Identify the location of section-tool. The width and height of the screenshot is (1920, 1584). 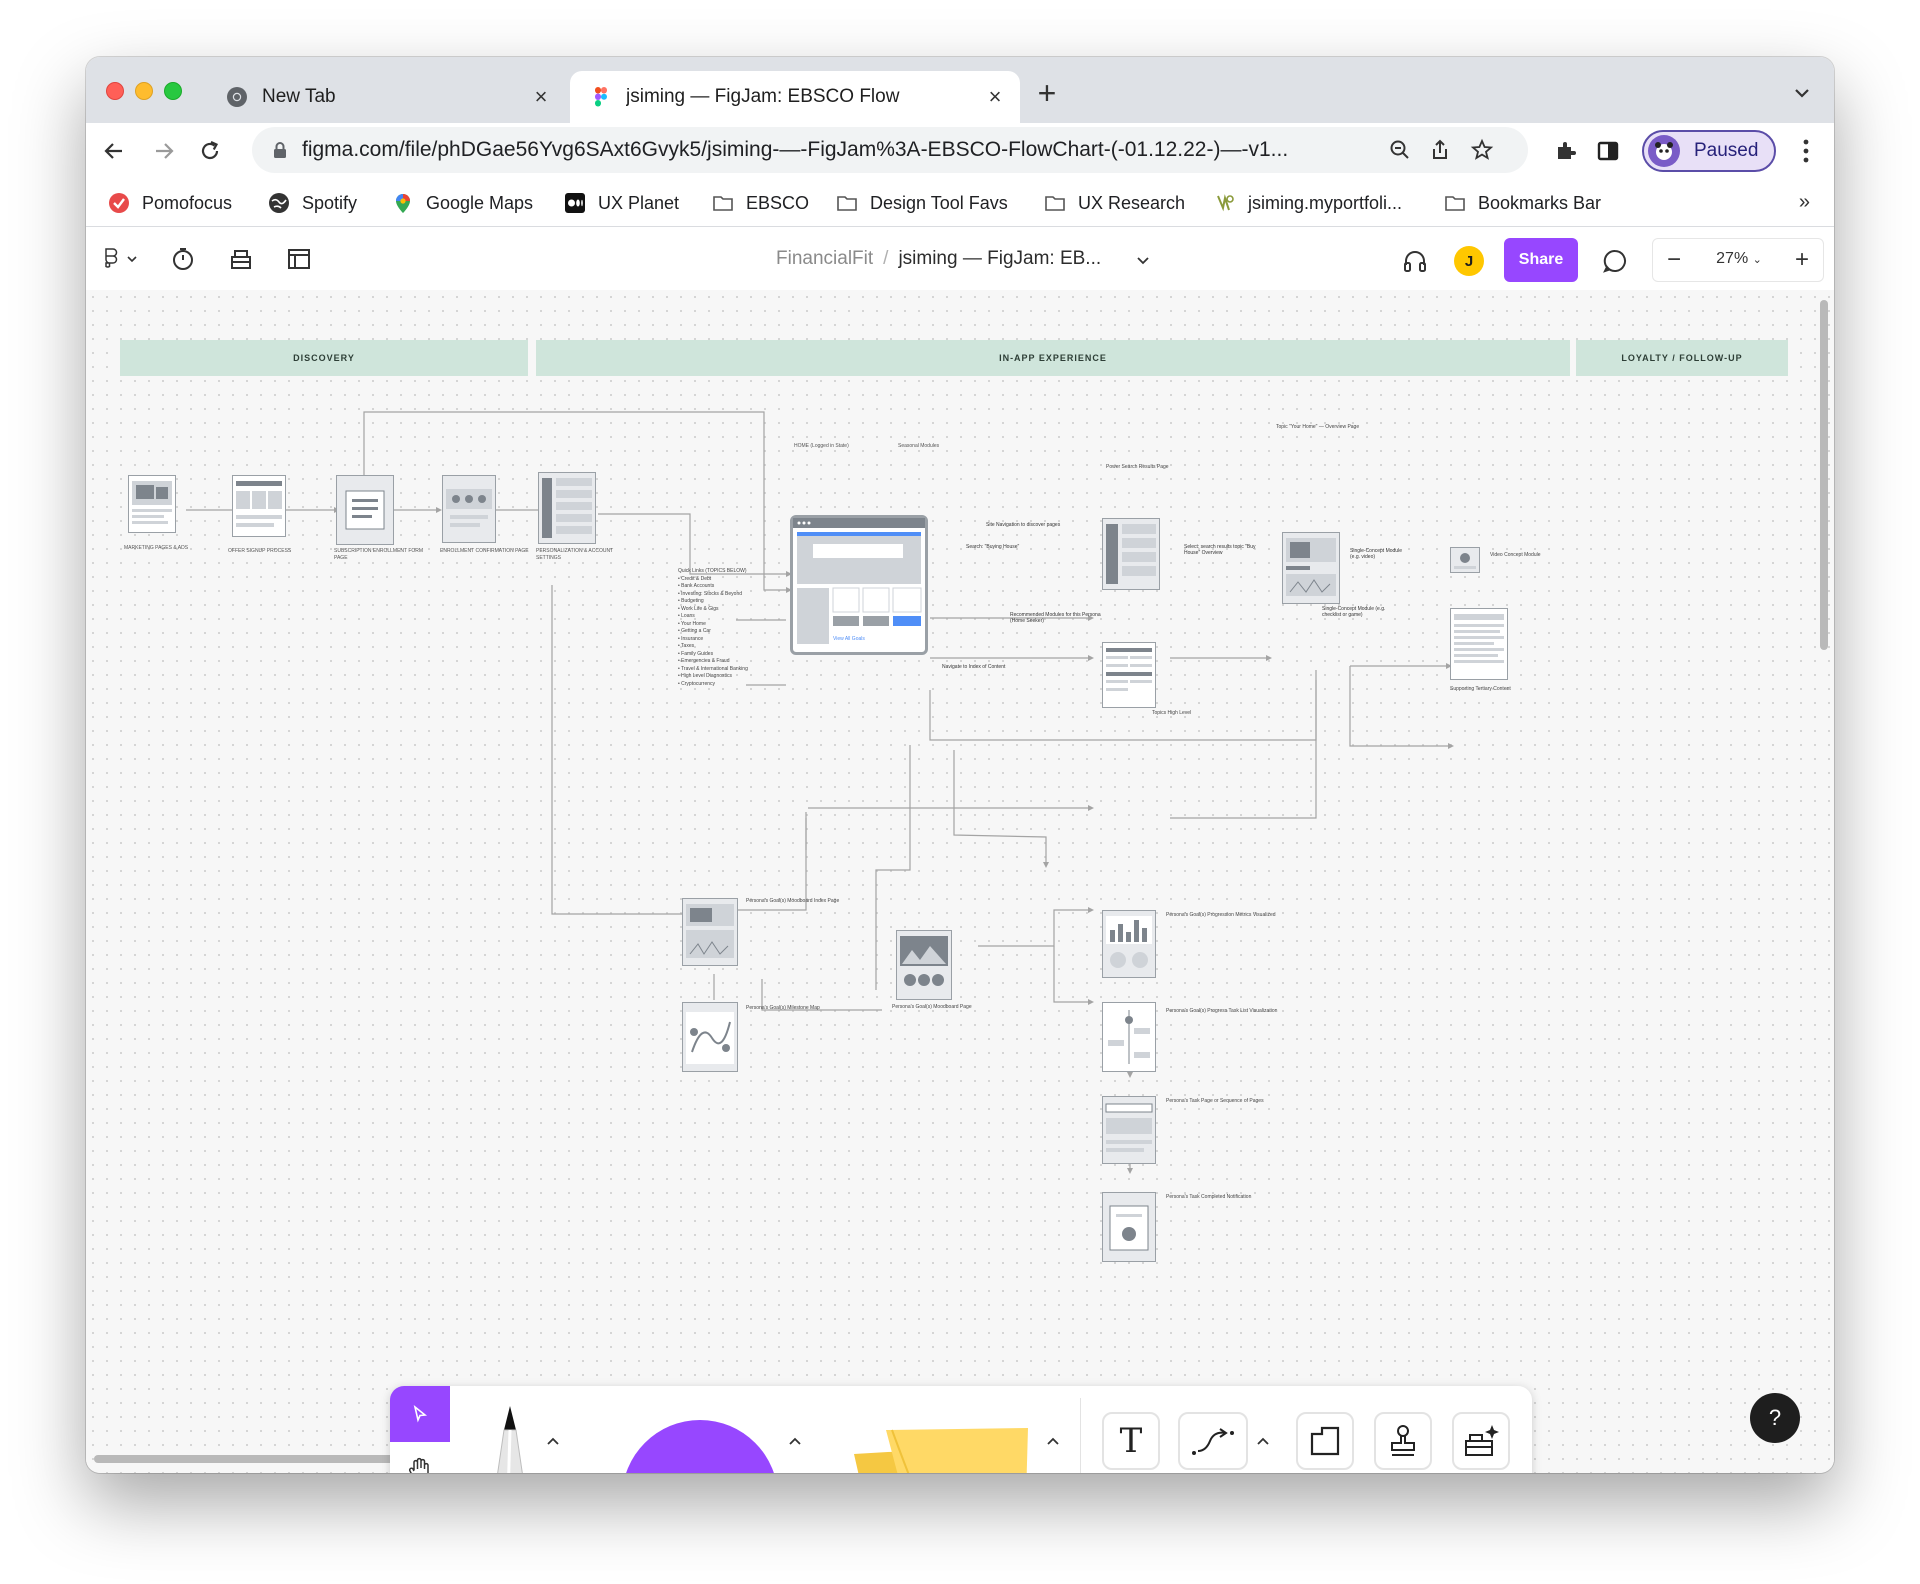
(1325, 1441).